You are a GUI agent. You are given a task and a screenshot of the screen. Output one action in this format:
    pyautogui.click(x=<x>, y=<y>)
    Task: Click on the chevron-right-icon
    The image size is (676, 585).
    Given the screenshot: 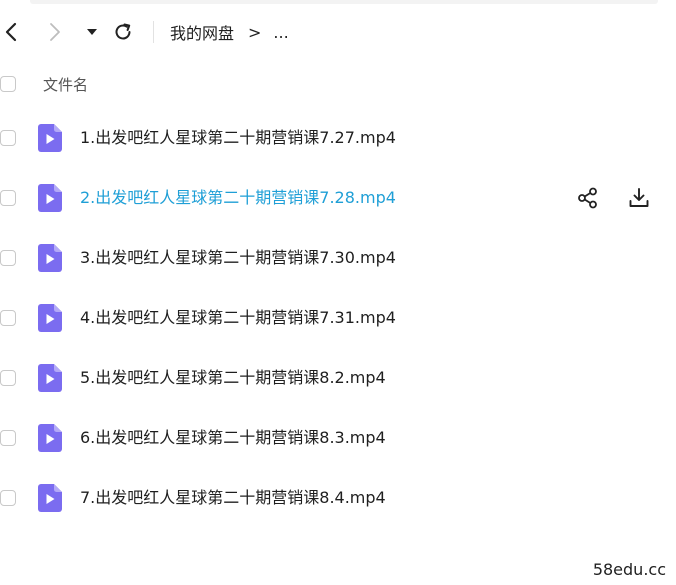 What is the action you would take?
    pyautogui.click(x=55, y=32)
    